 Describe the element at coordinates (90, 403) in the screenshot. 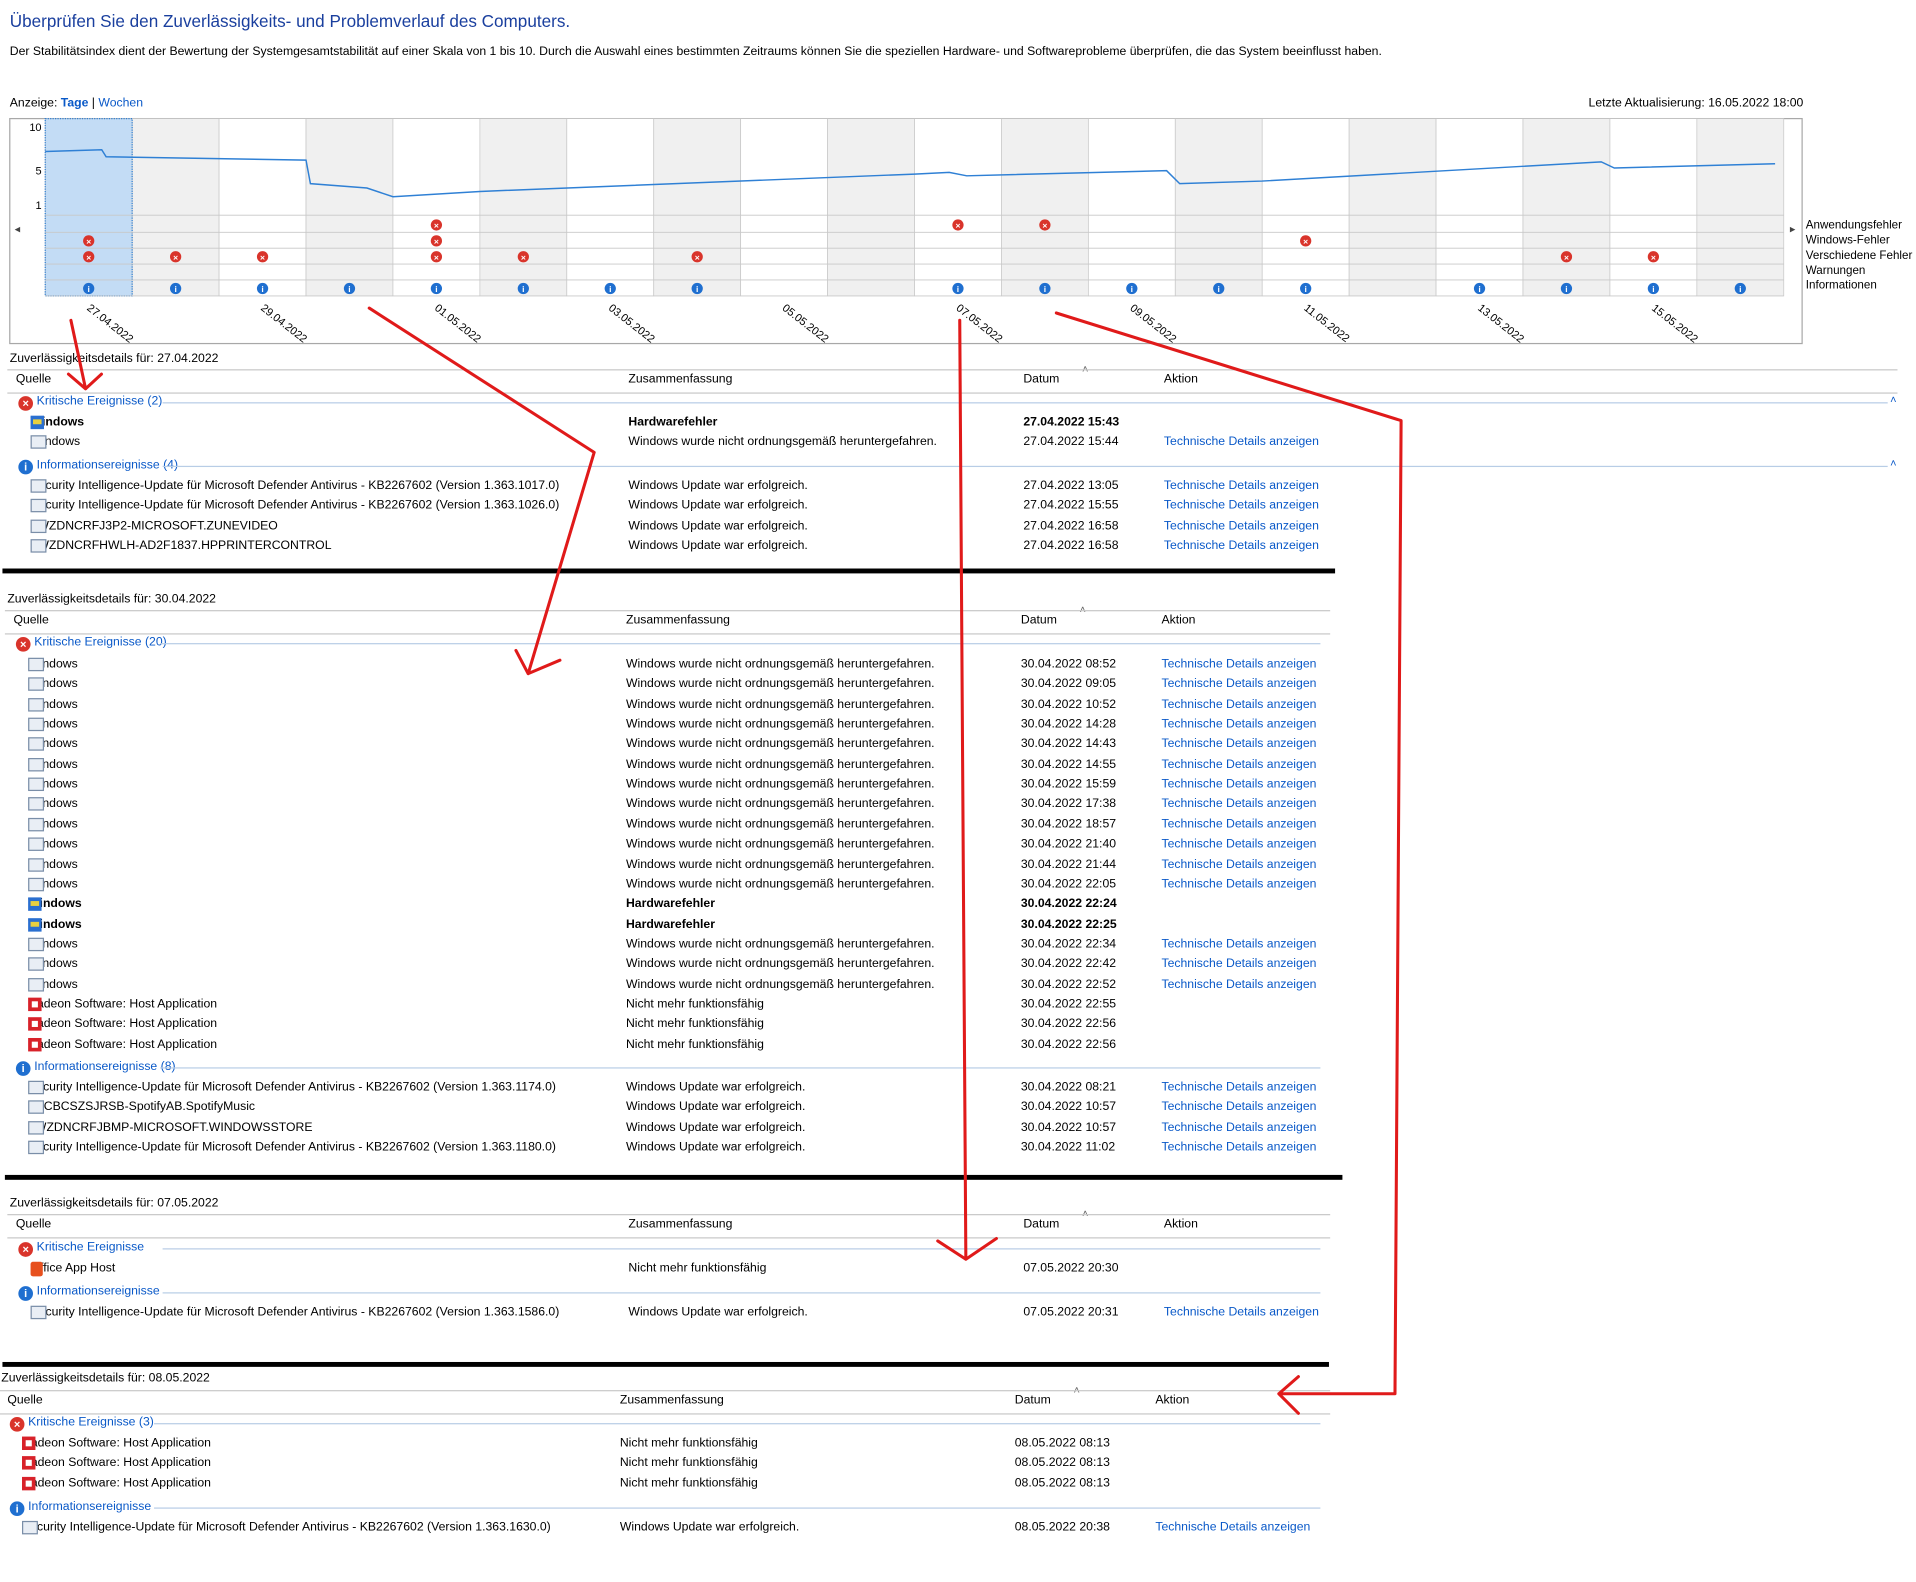

I see `group-header-critical: × Kritische Ereignisse (2)` at that location.